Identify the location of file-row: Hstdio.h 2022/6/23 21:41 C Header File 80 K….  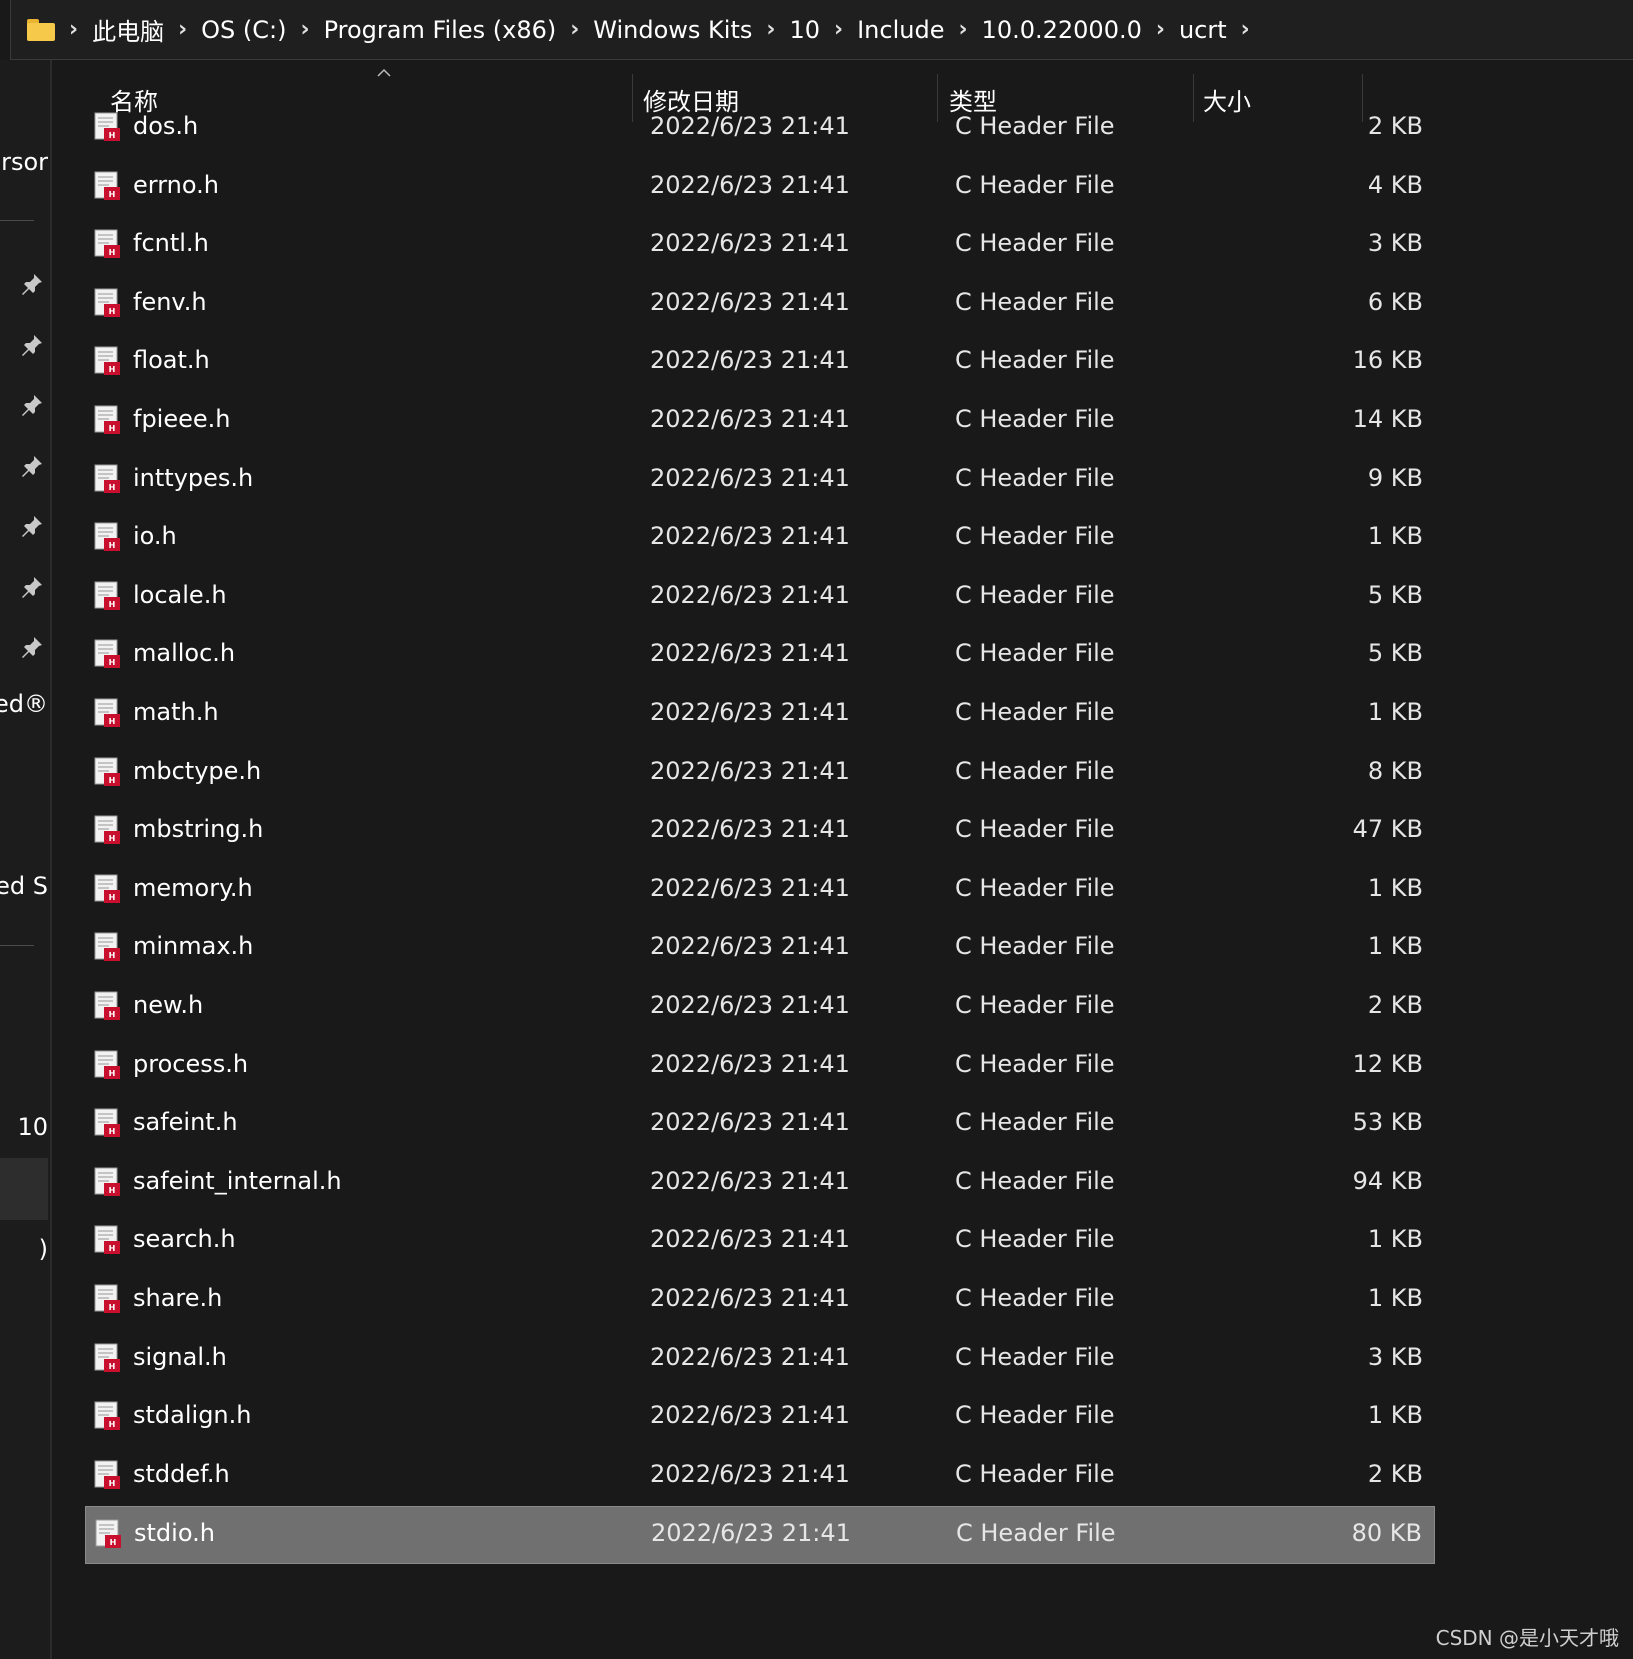
(760, 1535).